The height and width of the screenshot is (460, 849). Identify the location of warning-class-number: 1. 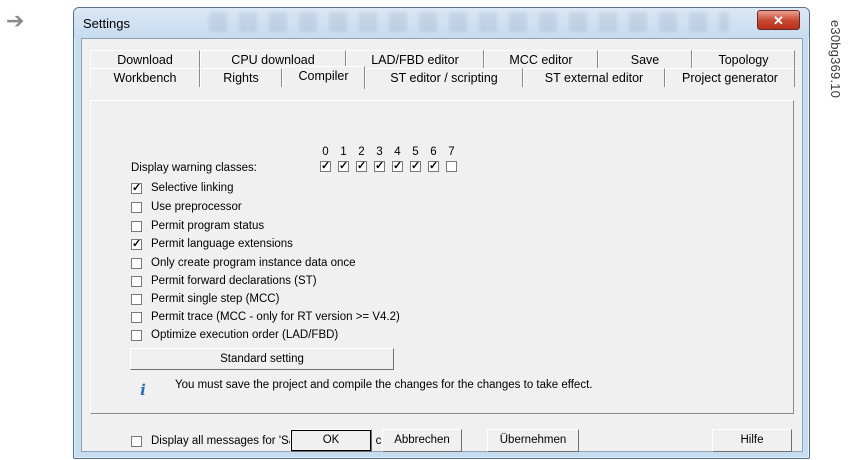
(343, 152).